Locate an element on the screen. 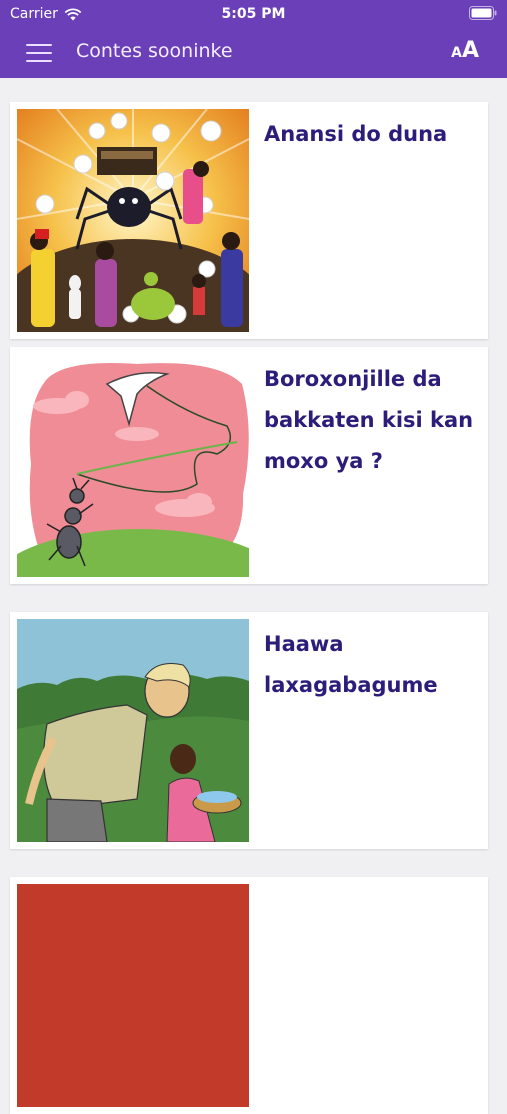  app-bar: Contes sooninke AA is located at coordinates (253, 53).